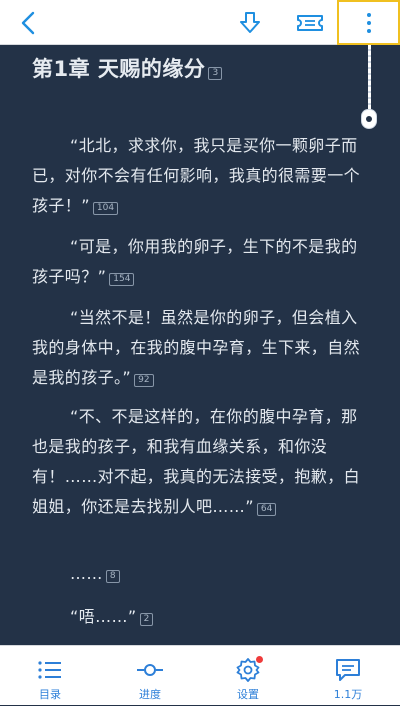  Describe the element at coordinates (202, 617) in the screenshot. I see `paragraph: “唔……” 2` at that location.